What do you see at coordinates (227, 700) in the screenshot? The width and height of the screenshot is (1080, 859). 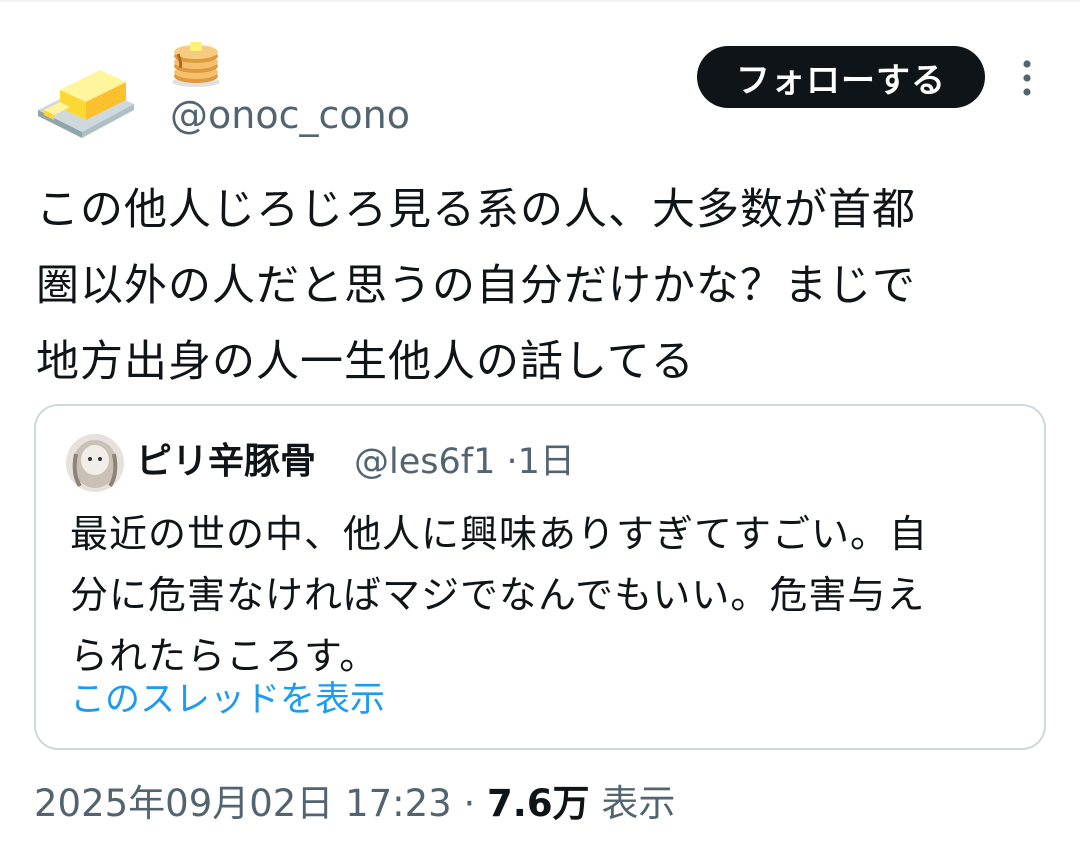 I see `show-thread-link: このスレッドを表示` at bounding box center [227, 700].